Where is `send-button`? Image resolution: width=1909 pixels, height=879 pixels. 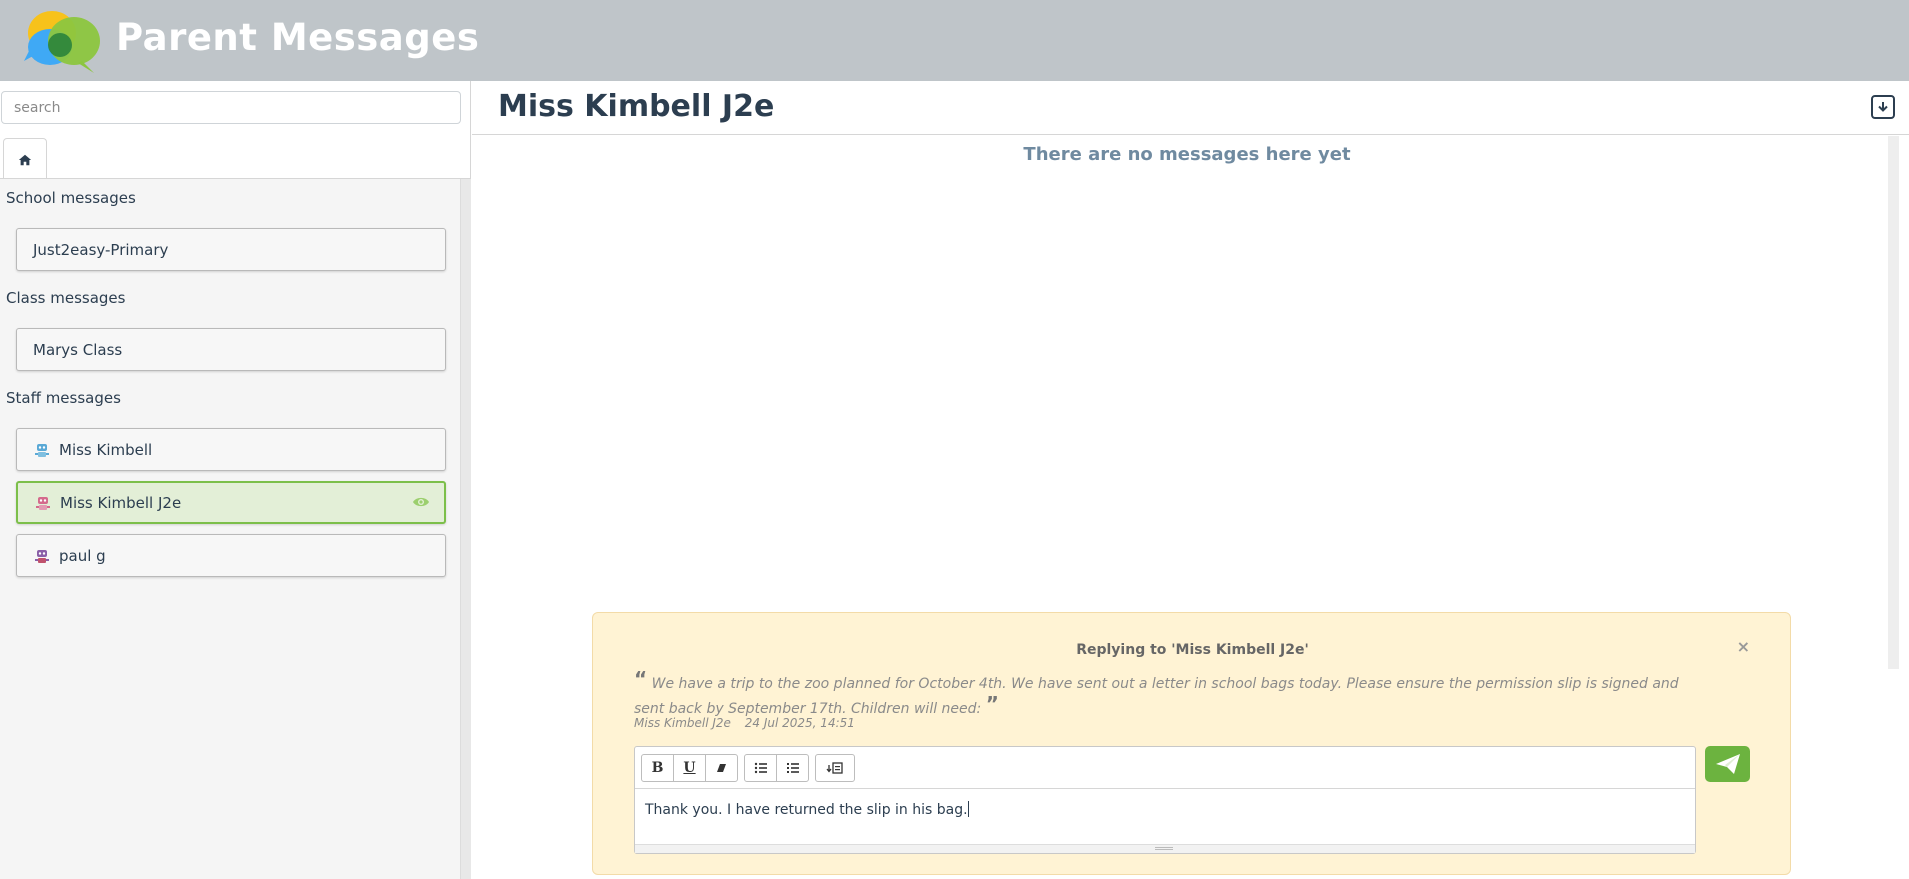
send-button is located at coordinates (1727, 764).